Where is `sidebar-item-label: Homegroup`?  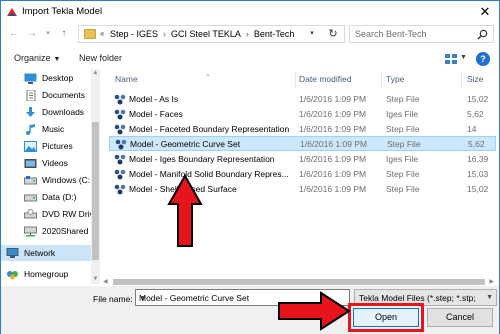
sidebar-item-label: Homegroup is located at coordinates (46, 274).